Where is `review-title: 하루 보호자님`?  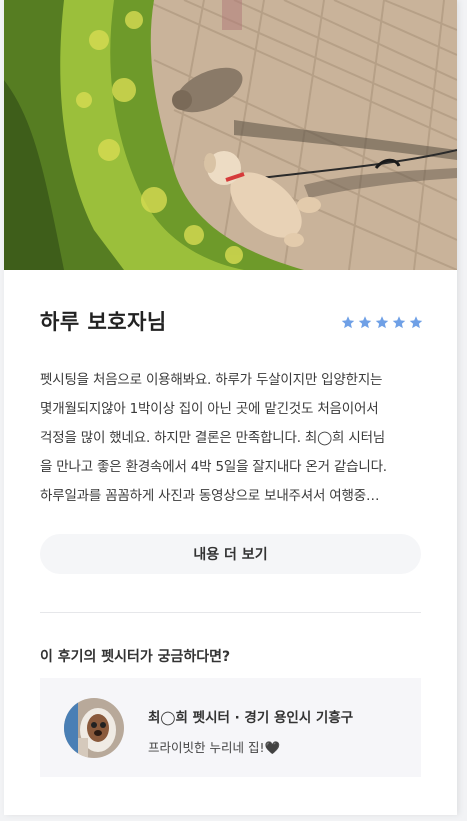 review-title: 하루 보호자님 is located at coordinates (103, 322).